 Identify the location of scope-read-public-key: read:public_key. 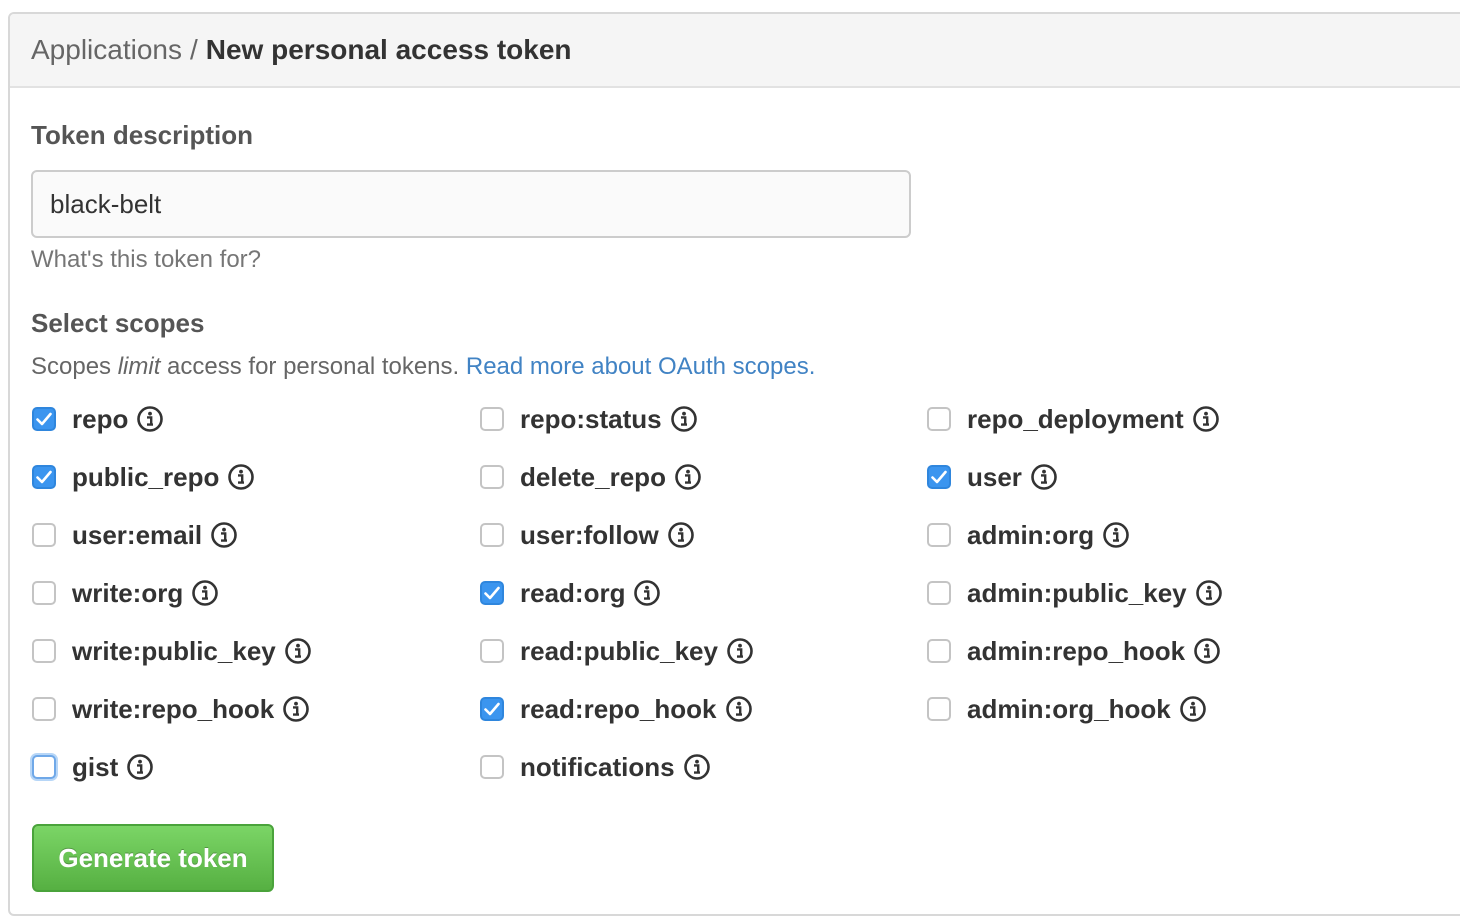
(617, 651).